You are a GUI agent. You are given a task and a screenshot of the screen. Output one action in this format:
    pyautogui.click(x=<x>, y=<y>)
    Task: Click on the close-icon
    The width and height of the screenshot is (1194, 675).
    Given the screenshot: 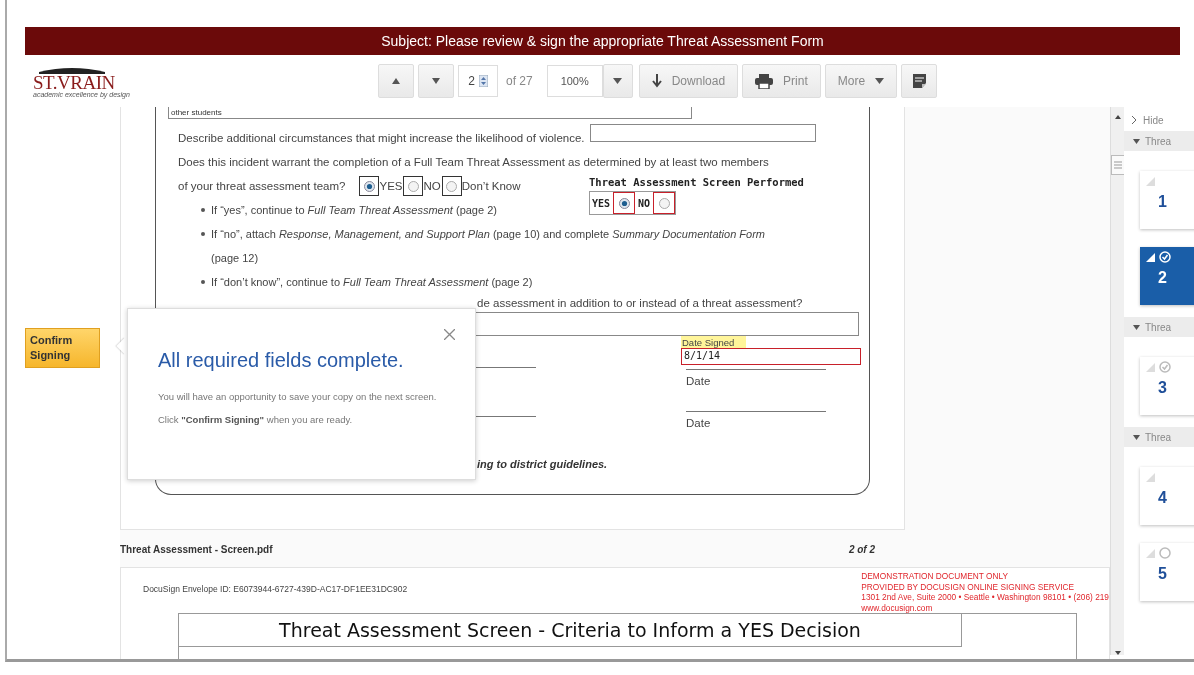 What is the action you would take?
    pyautogui.click(x=449, y=334)
    